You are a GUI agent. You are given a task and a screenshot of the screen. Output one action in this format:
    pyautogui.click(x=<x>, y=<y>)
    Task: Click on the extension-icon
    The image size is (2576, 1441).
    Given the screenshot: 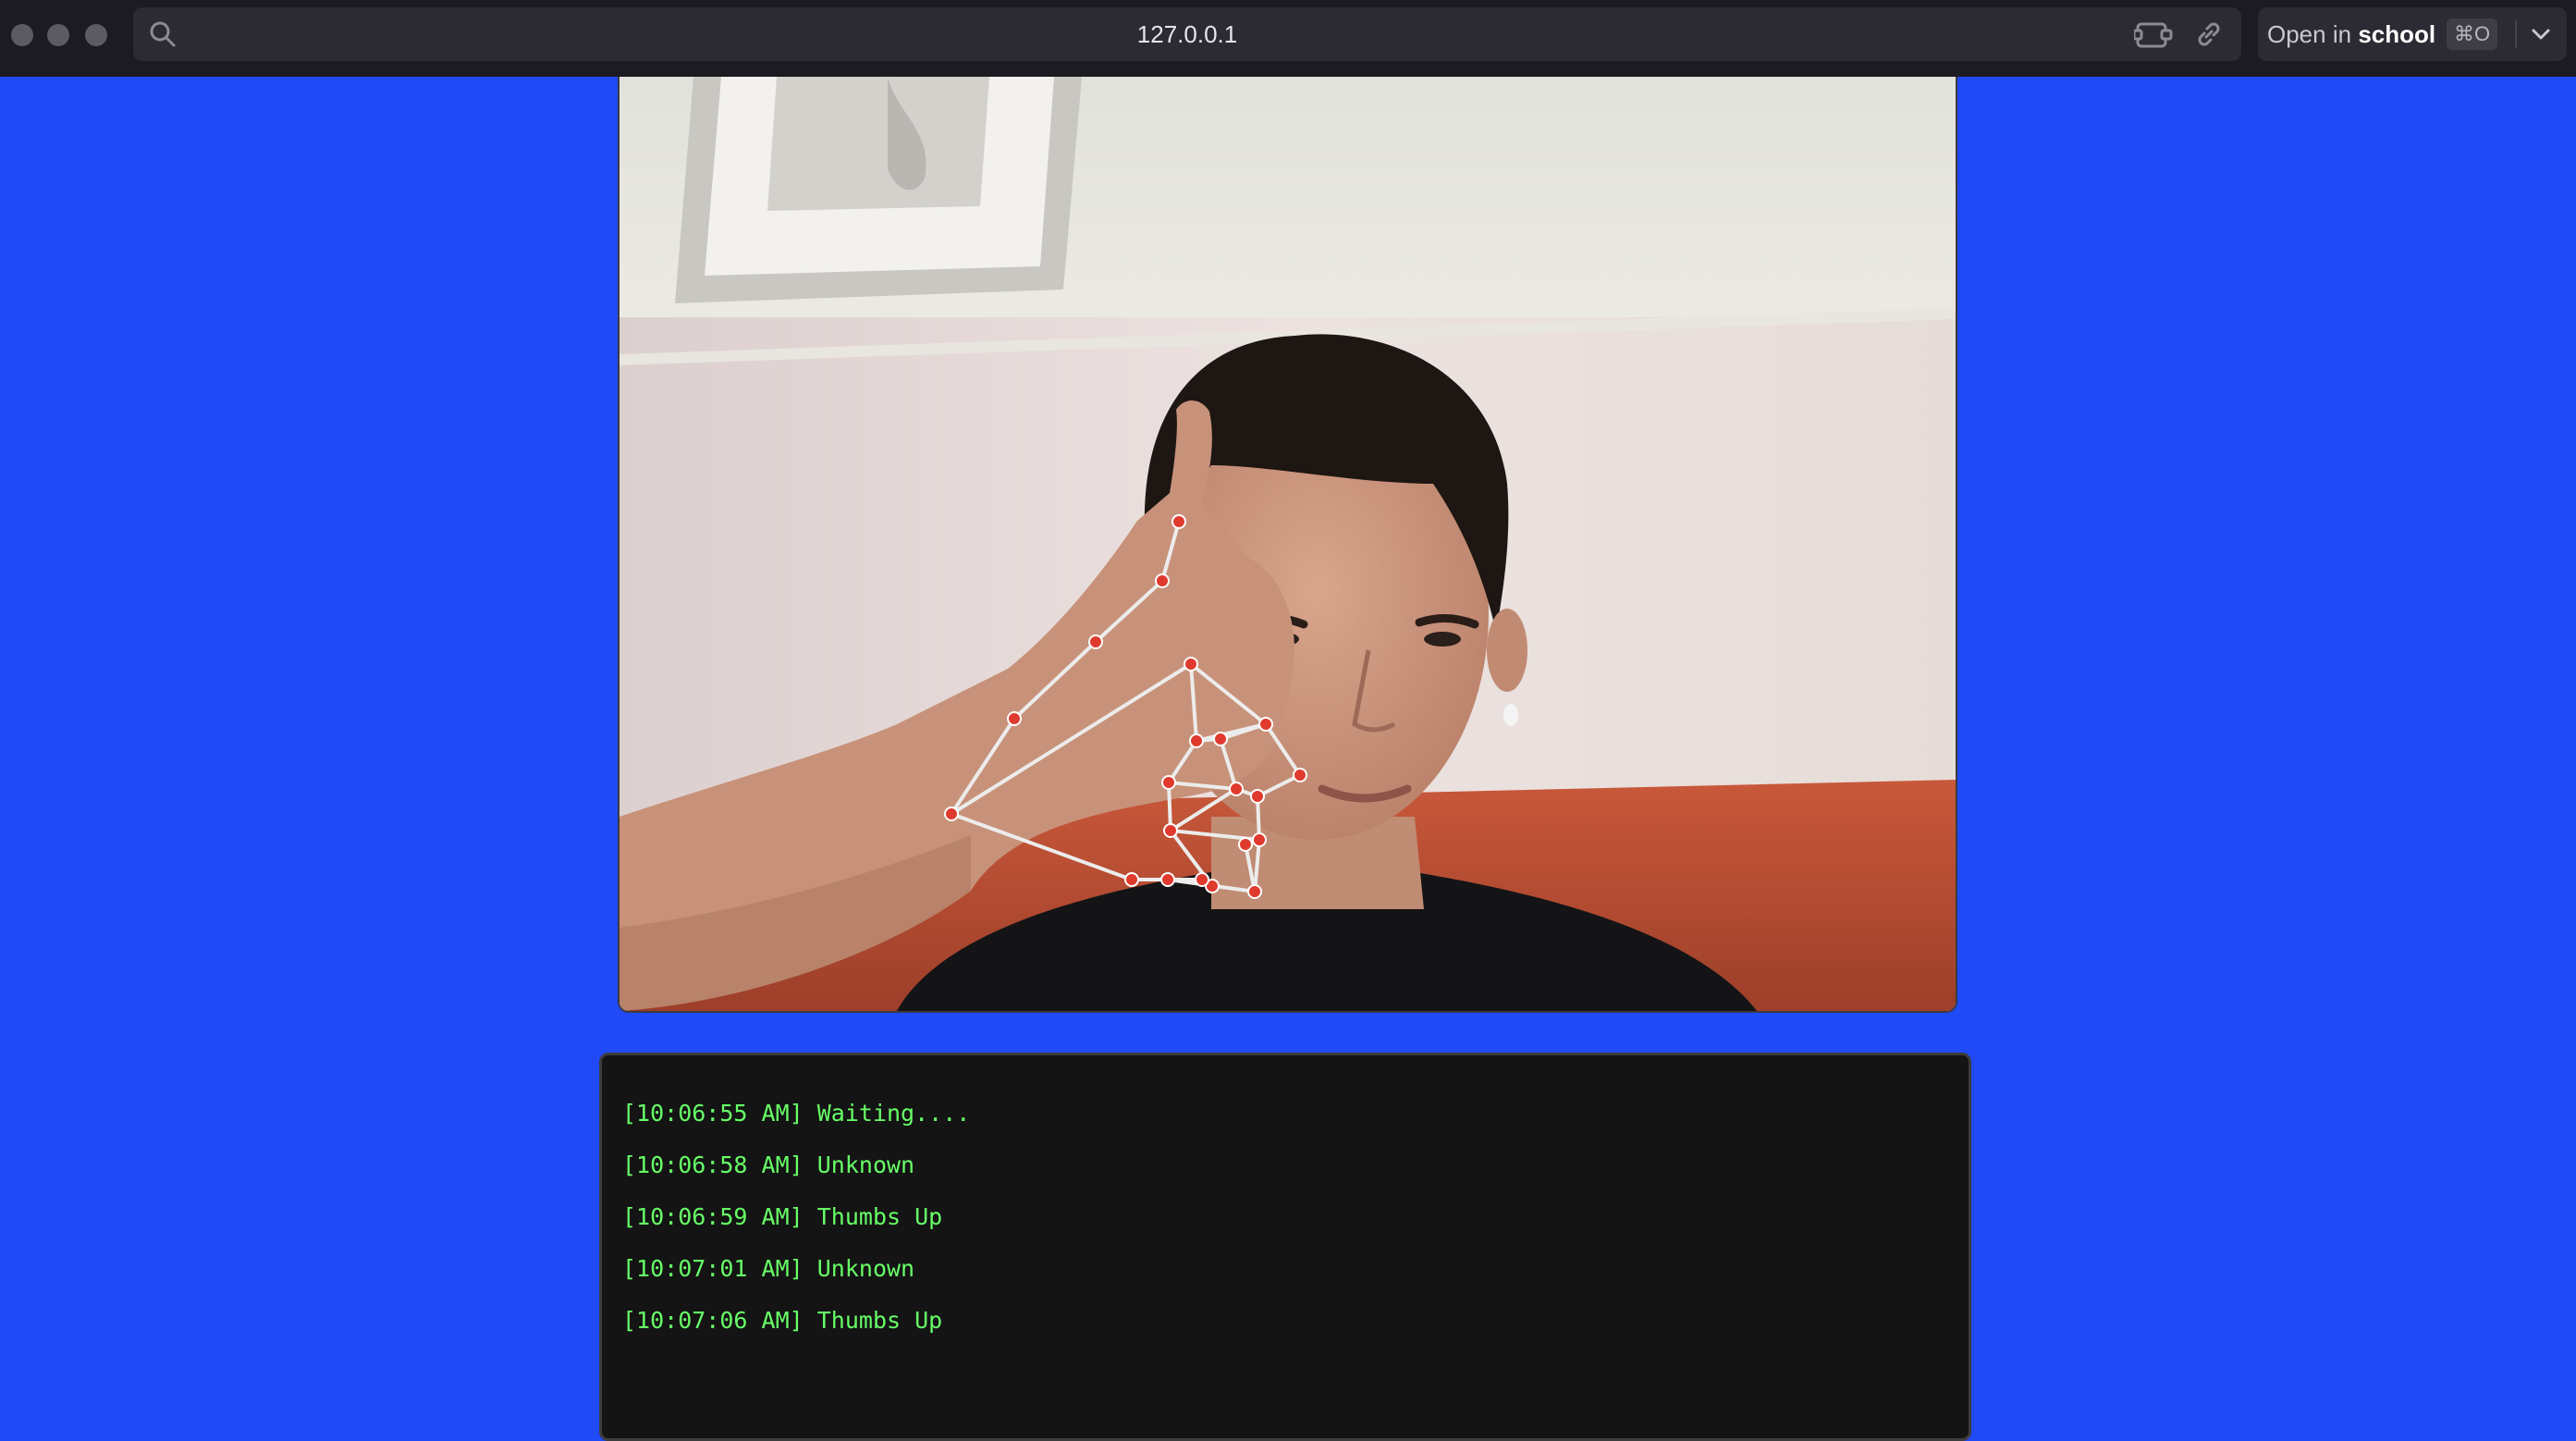 What is the action you would take?
    pyautogui.click(x=2153, y=35)
    